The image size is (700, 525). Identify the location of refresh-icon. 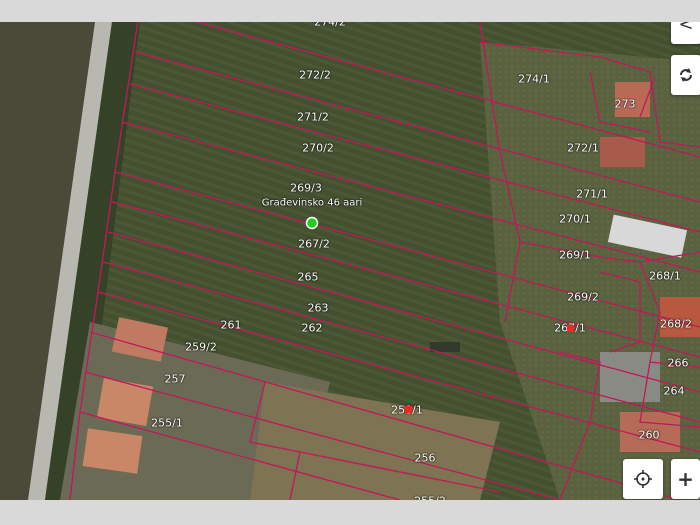
(686, 75).